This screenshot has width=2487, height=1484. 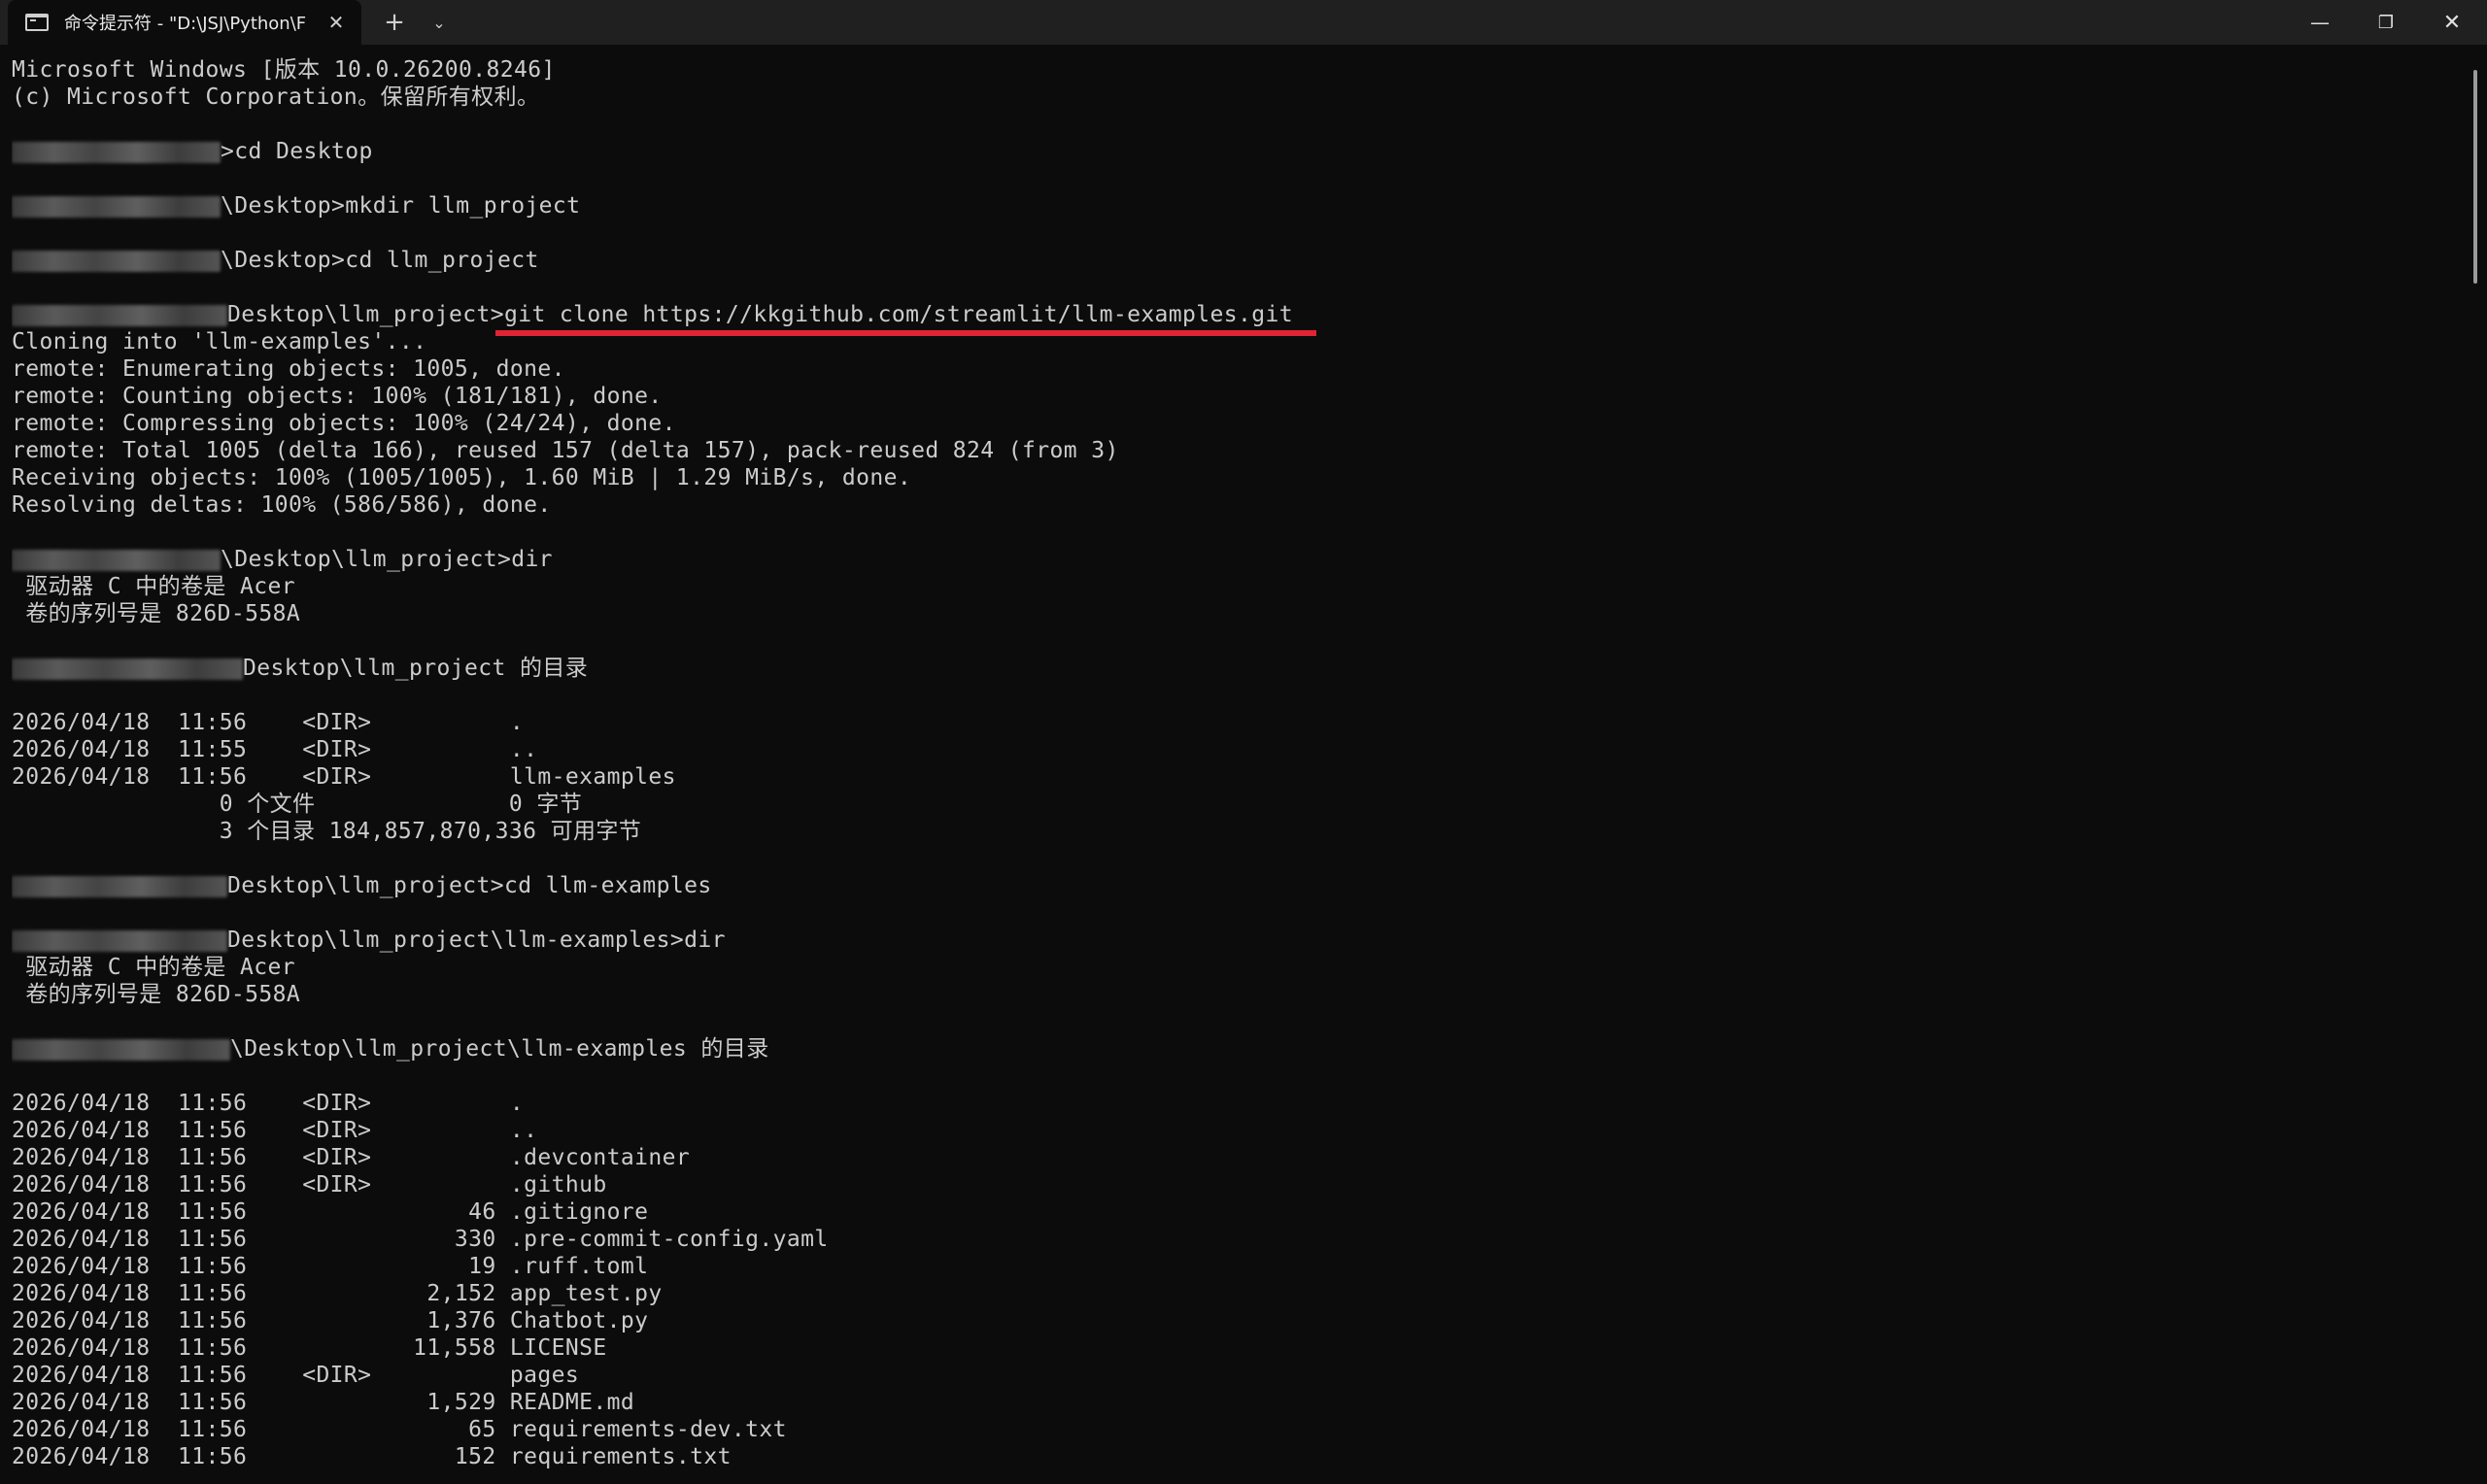 I want to click on terminal-line-text: \Desktop>mkdir llm_project, so click(x=401, y=206).